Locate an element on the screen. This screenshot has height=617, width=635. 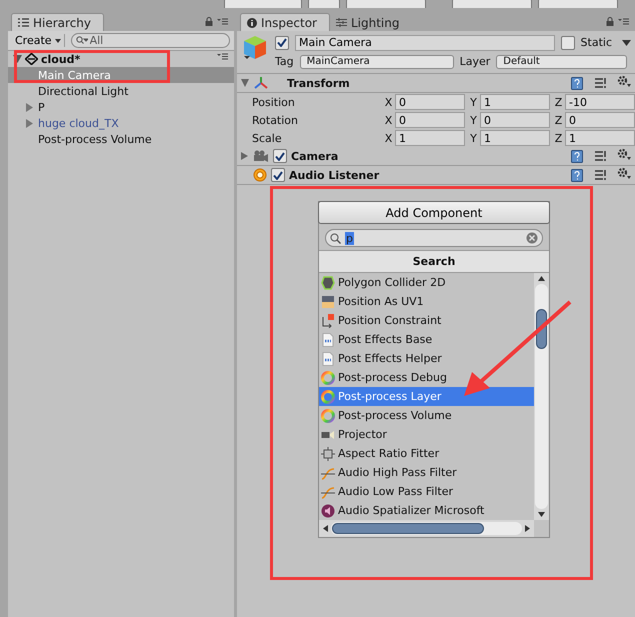
axes-icon is located at coordinates (261, 83).